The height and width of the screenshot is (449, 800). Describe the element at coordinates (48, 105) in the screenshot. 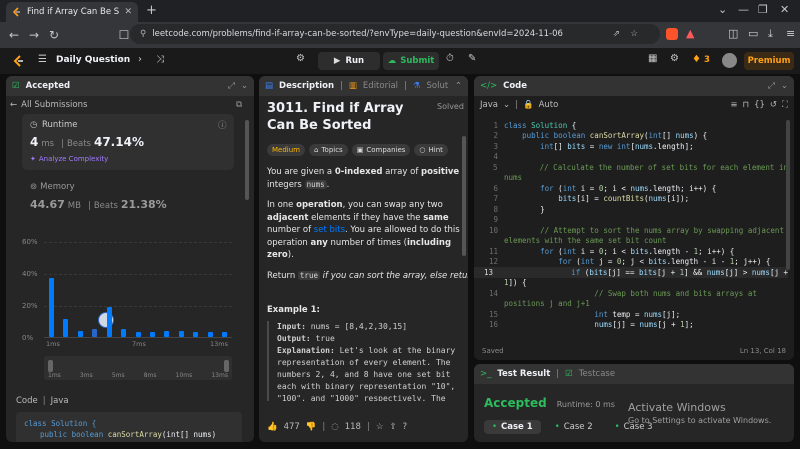

I see `all-submissions-link: ← All Submissions` at that location.